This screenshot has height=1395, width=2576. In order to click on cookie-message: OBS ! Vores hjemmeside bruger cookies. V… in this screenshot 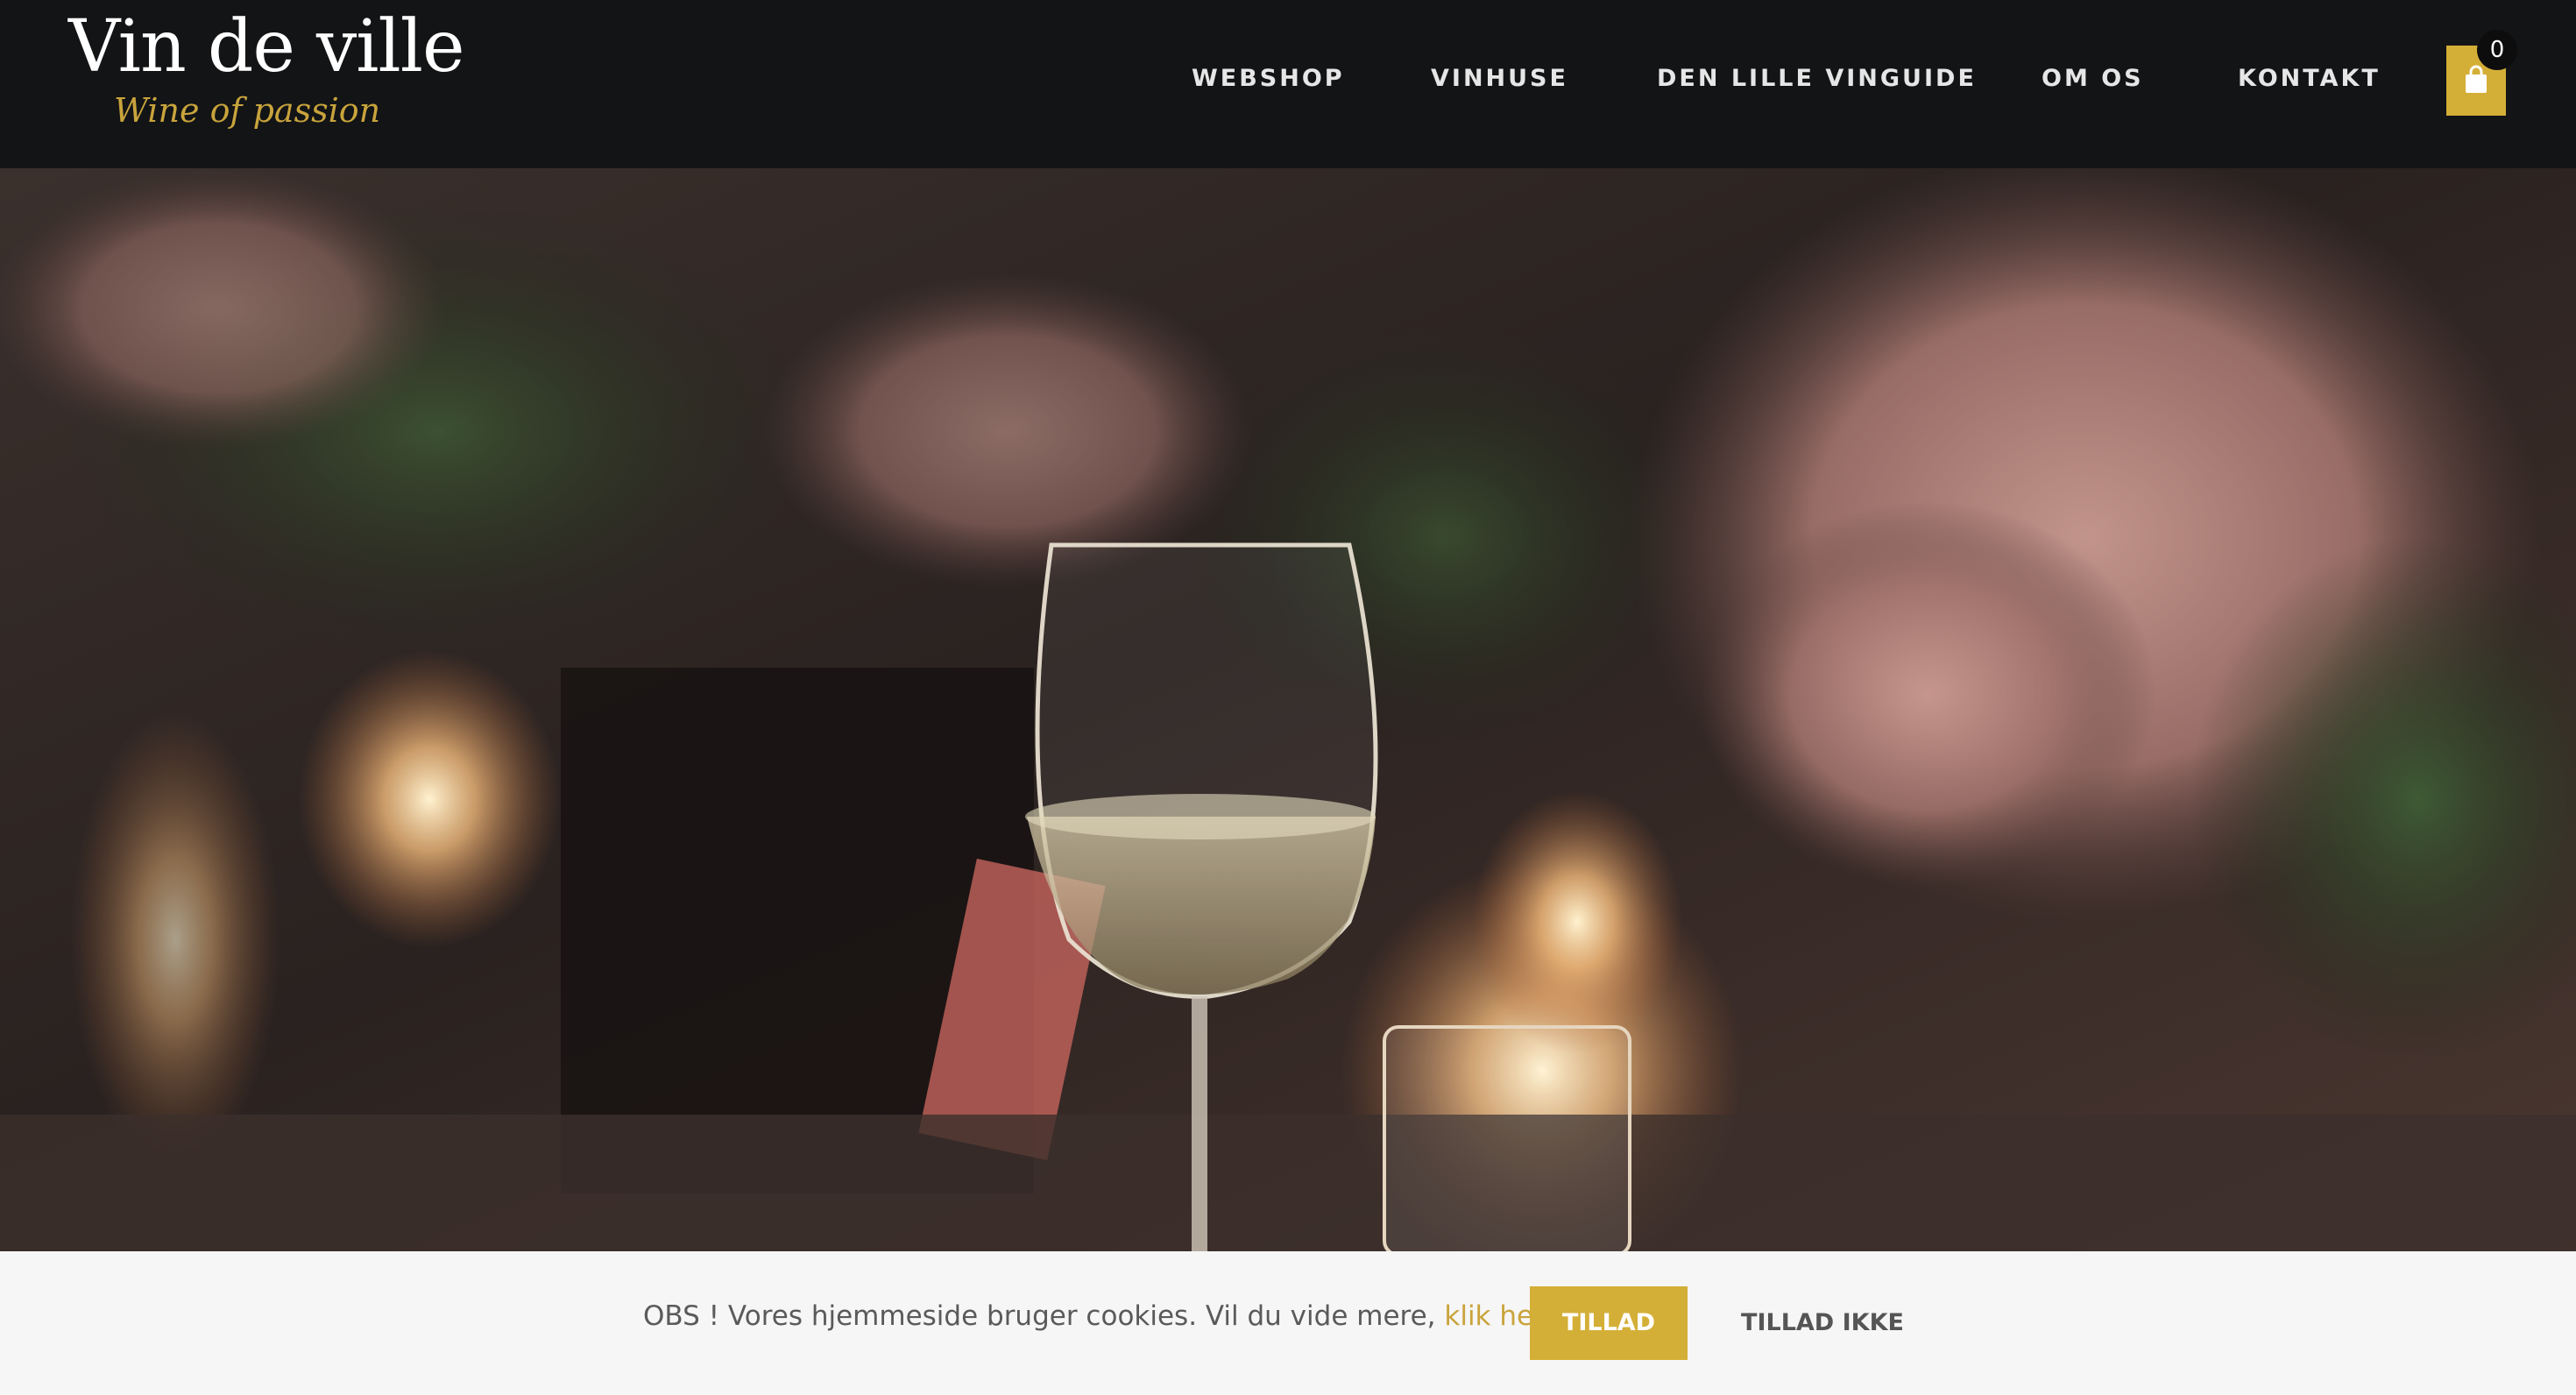, I will do `click(1097, 1316)`.